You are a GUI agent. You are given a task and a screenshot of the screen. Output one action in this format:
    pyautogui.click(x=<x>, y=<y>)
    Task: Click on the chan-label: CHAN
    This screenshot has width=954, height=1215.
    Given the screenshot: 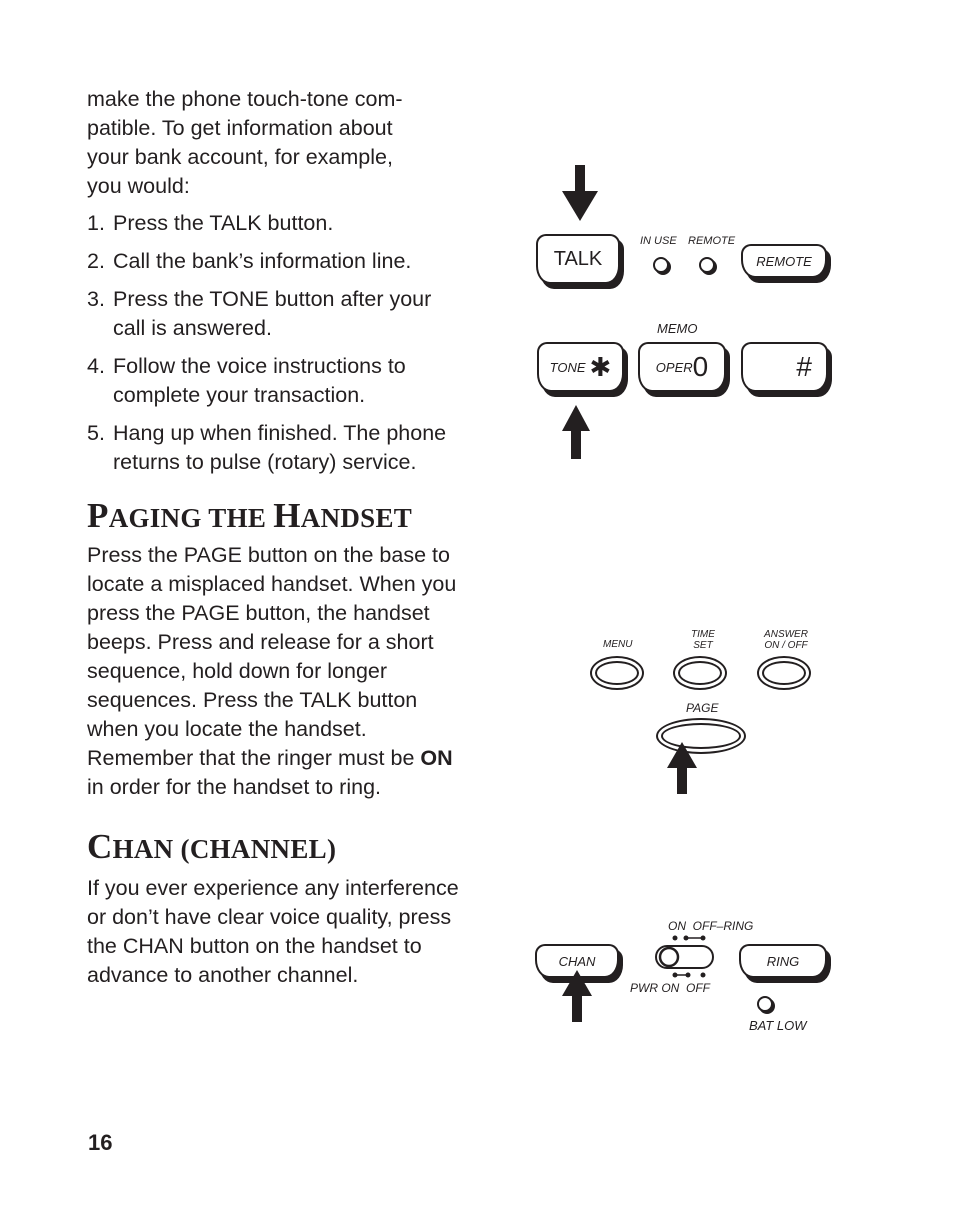 What is the action you would take?
    pyautogui.click(x=577, y=961)
    